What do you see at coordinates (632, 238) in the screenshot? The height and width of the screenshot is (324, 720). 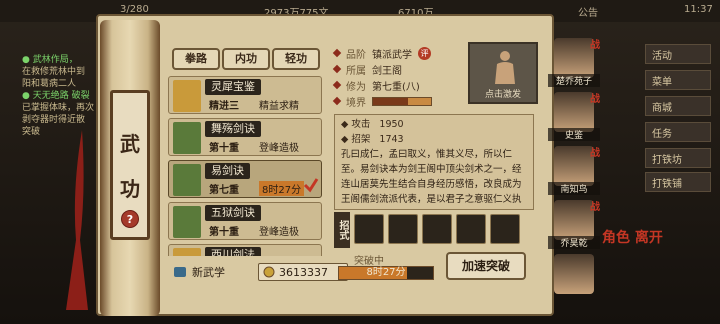 I see `character-leave-text: 角色 离开` at bounding box center [632, 238].